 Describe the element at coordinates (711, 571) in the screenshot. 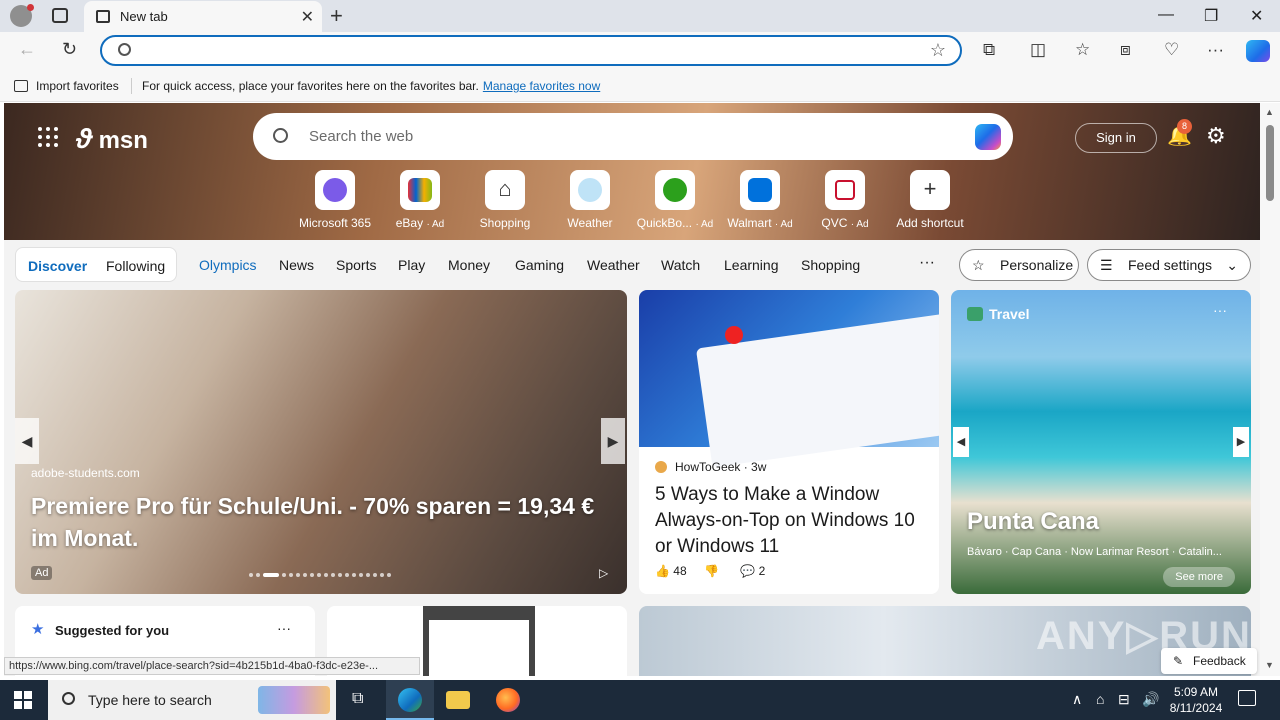

I see `dislike-icon: 👎` at that location.